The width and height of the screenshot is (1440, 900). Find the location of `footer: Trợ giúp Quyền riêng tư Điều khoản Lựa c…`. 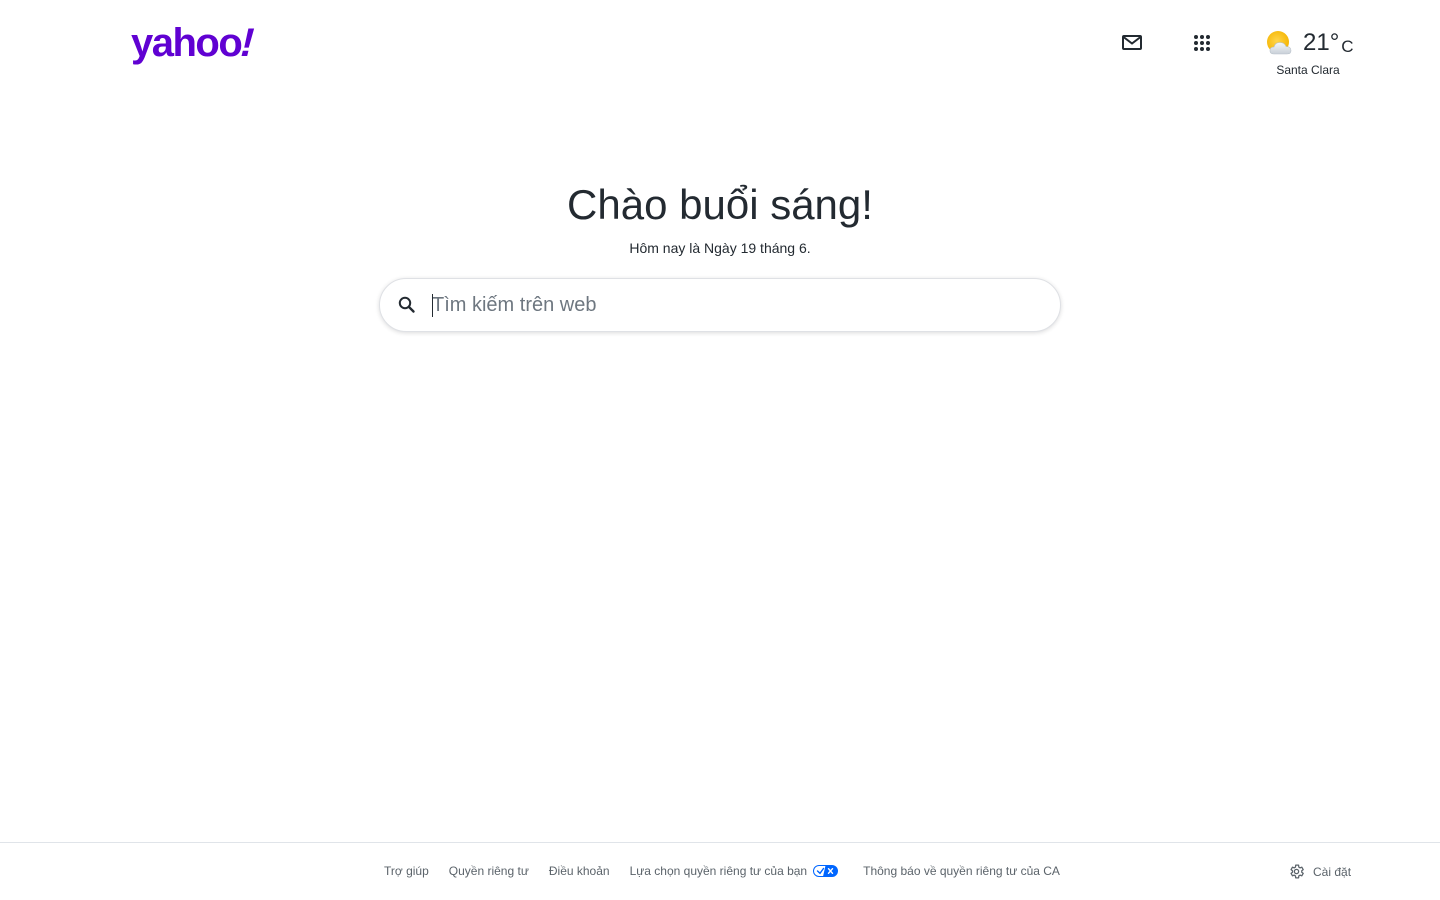

footer: Trợ giúp Quyền riêng tư Điều khoản Lựa c… is located at coordinates (720, 871).